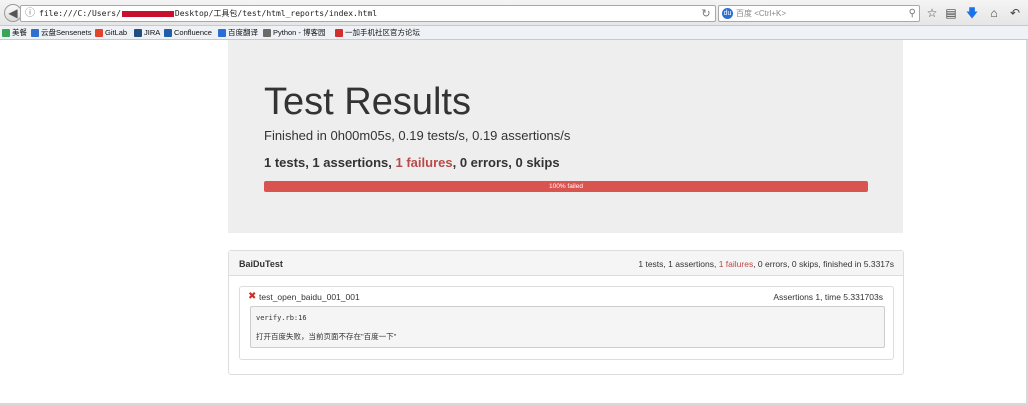 This screenshot has height=405, width=1028. I want to click on bookmark-favicon-icon, so click(6, 33).